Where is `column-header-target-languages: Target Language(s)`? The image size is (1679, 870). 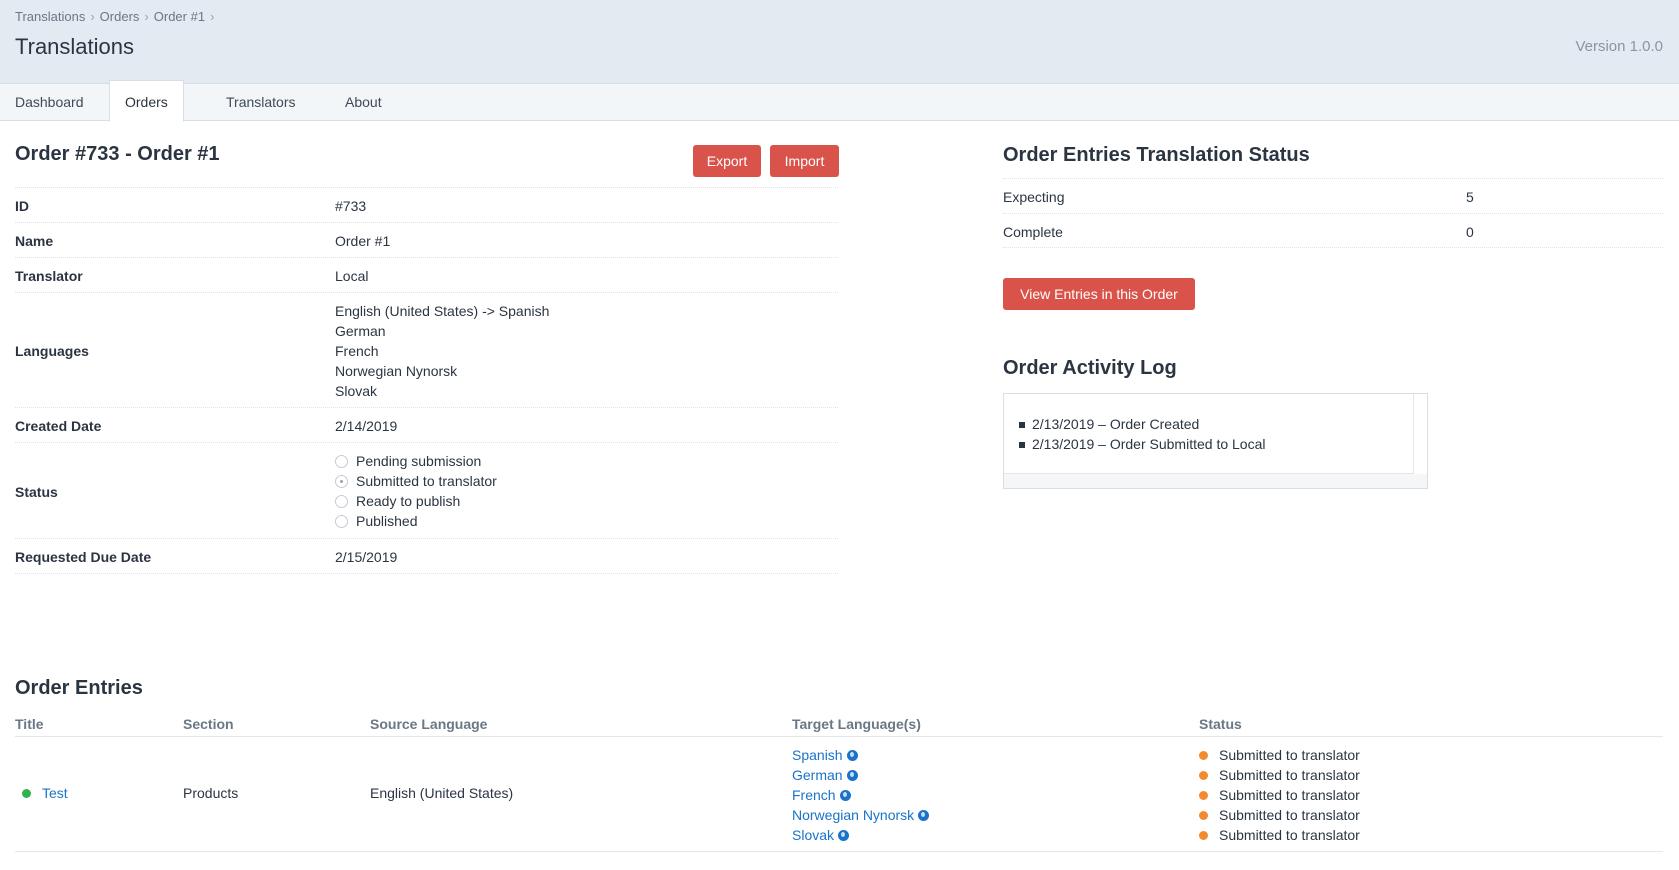
column-header-target-languages: Target Language(s) is located at coordinates (856, 724).